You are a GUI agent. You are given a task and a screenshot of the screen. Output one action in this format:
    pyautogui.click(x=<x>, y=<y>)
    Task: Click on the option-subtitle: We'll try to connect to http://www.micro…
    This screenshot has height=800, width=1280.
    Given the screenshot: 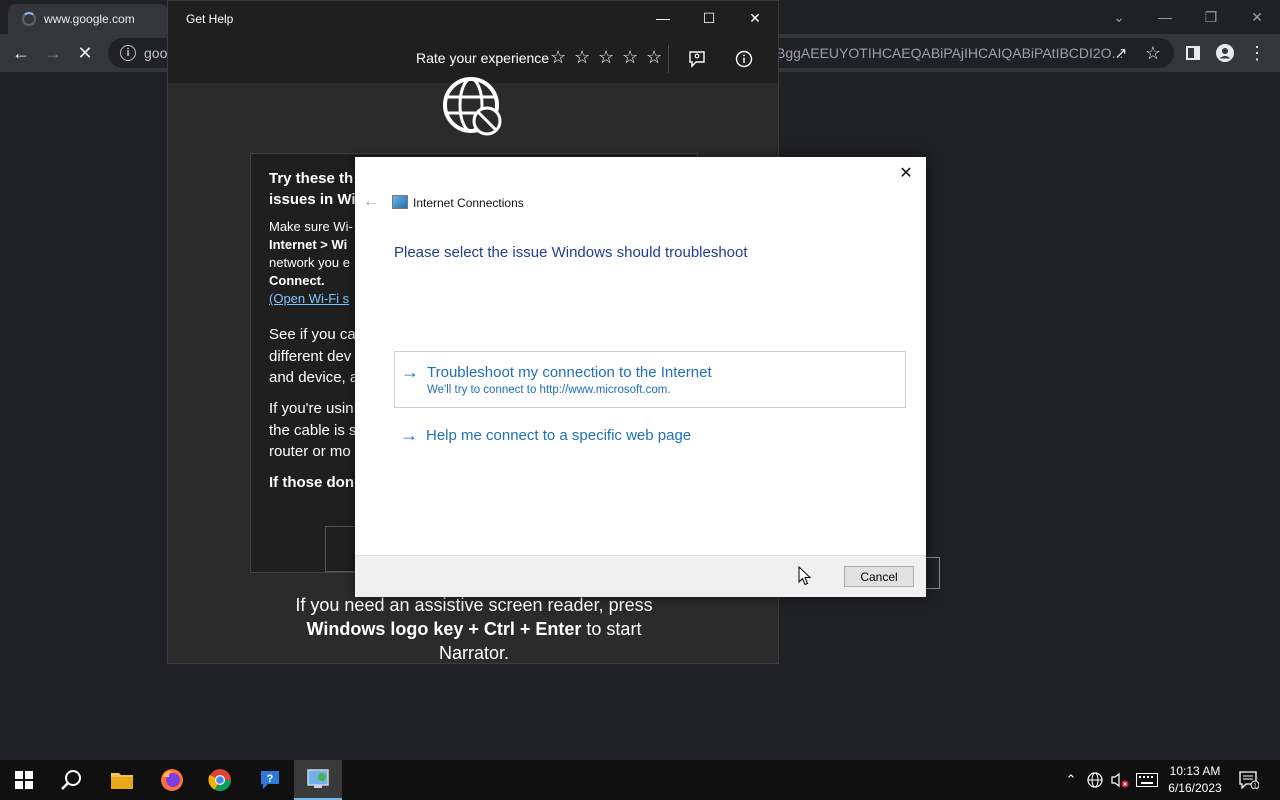 What is the action you would take?
    pyautogui.click(x=549, y=390)
    